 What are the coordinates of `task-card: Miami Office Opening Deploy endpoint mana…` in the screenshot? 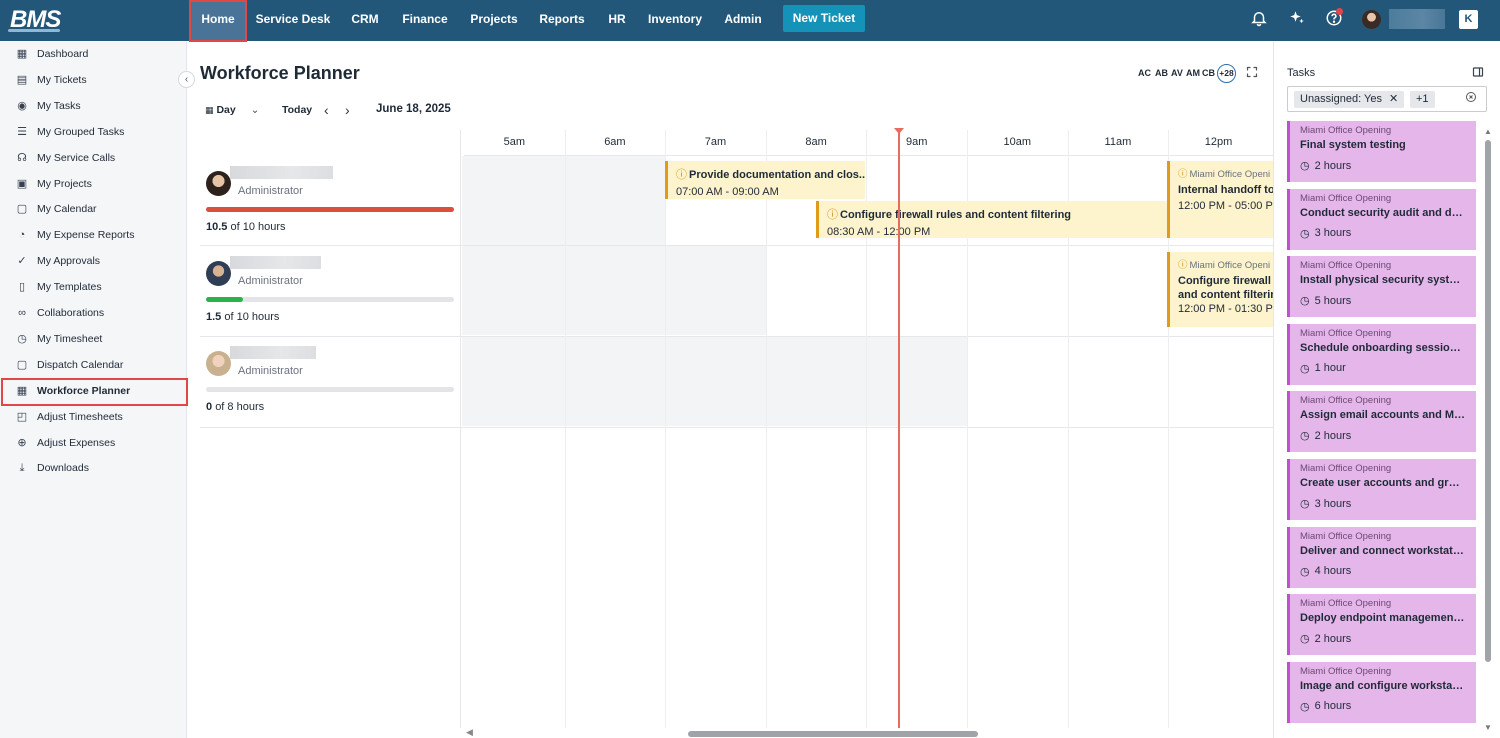 It's located at (1381, 625).